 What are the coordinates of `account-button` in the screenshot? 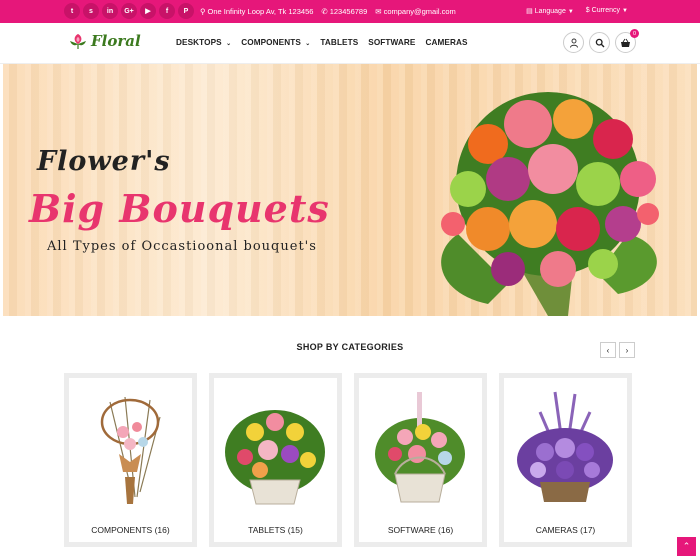 It's located at (573, 42).